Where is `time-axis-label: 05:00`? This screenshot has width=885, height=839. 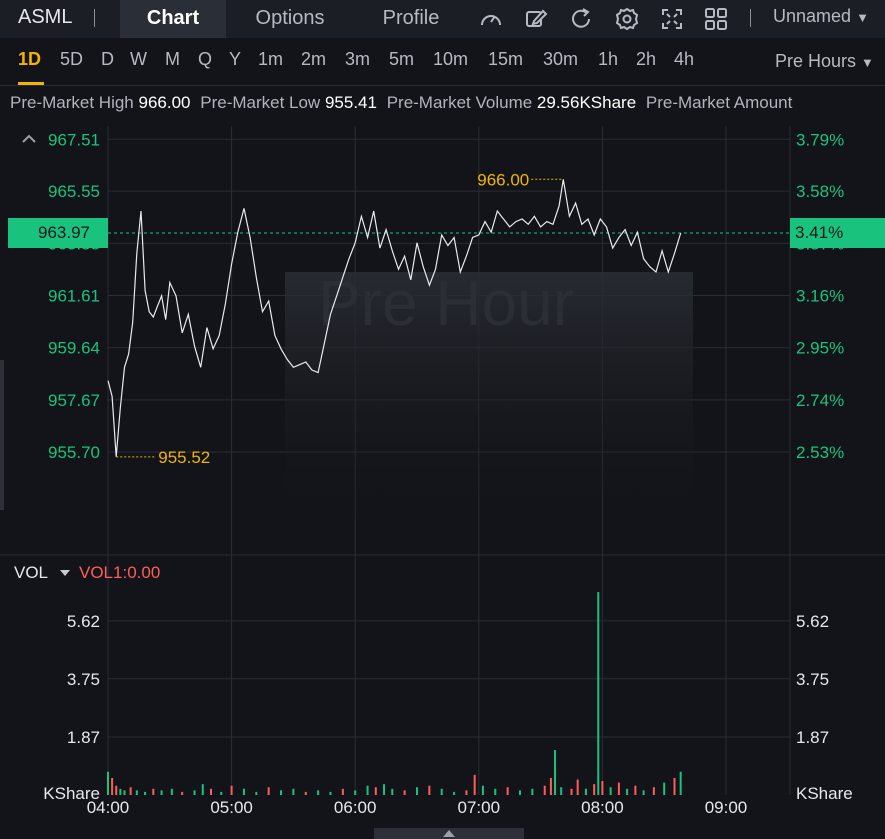 time-axis-label: 05:00 is located at coordinates (231, 807).